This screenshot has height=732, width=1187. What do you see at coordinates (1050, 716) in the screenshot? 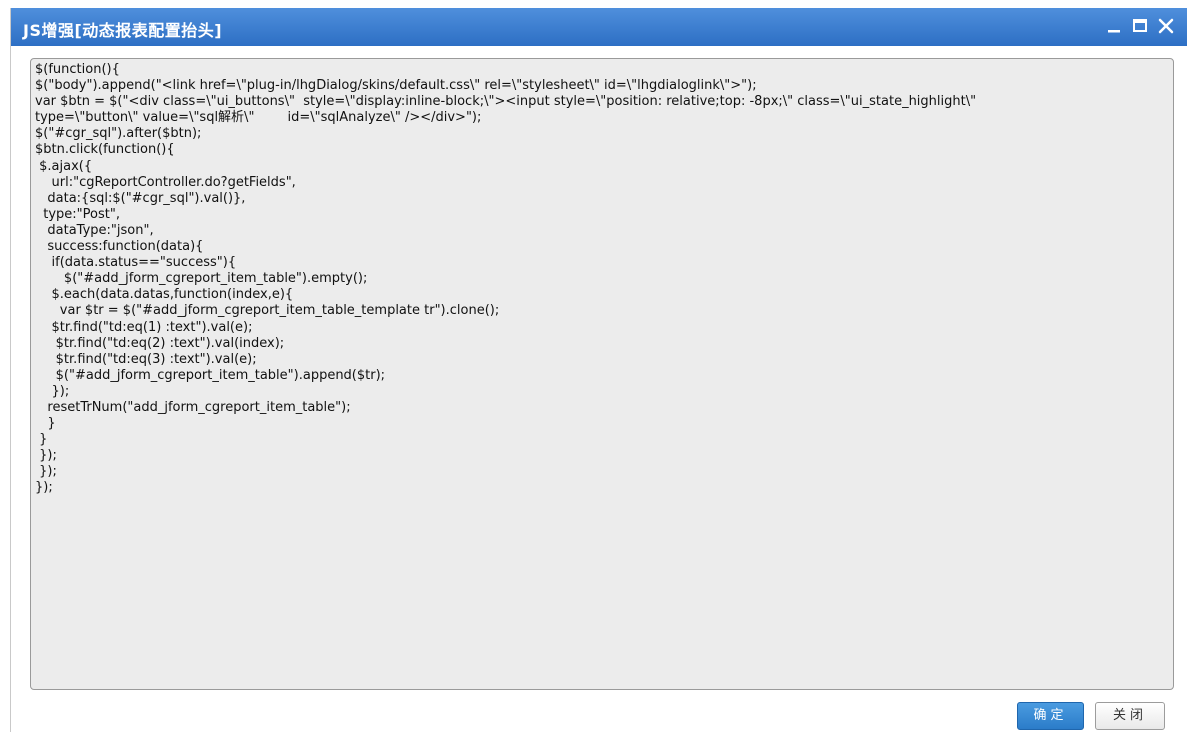
I see `ok-button: 确定` at bounding box center [1050, 716].